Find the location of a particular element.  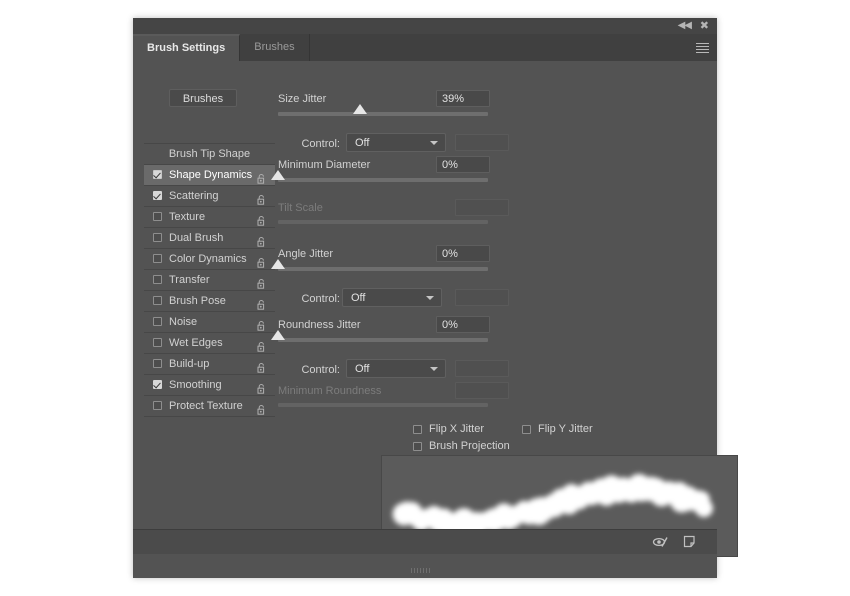

roundness-jitter-control-select: Off is located at coordinates (396, 368).